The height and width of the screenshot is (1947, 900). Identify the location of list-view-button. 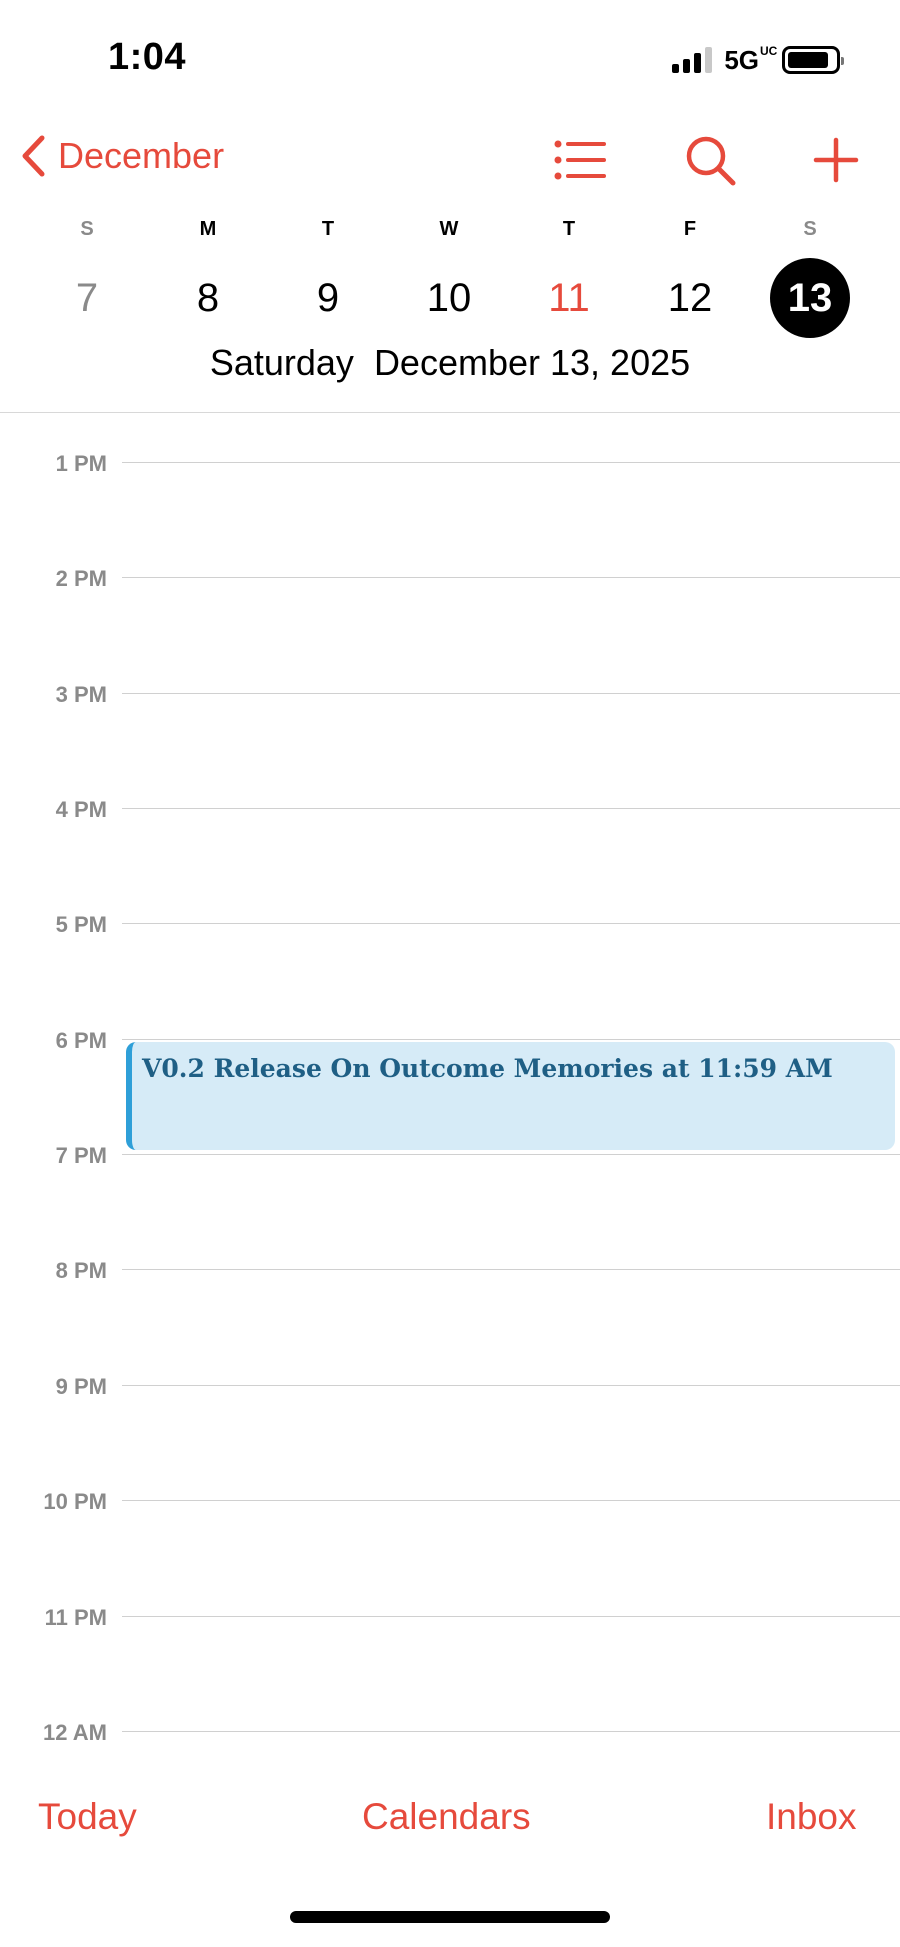
(580, 160).